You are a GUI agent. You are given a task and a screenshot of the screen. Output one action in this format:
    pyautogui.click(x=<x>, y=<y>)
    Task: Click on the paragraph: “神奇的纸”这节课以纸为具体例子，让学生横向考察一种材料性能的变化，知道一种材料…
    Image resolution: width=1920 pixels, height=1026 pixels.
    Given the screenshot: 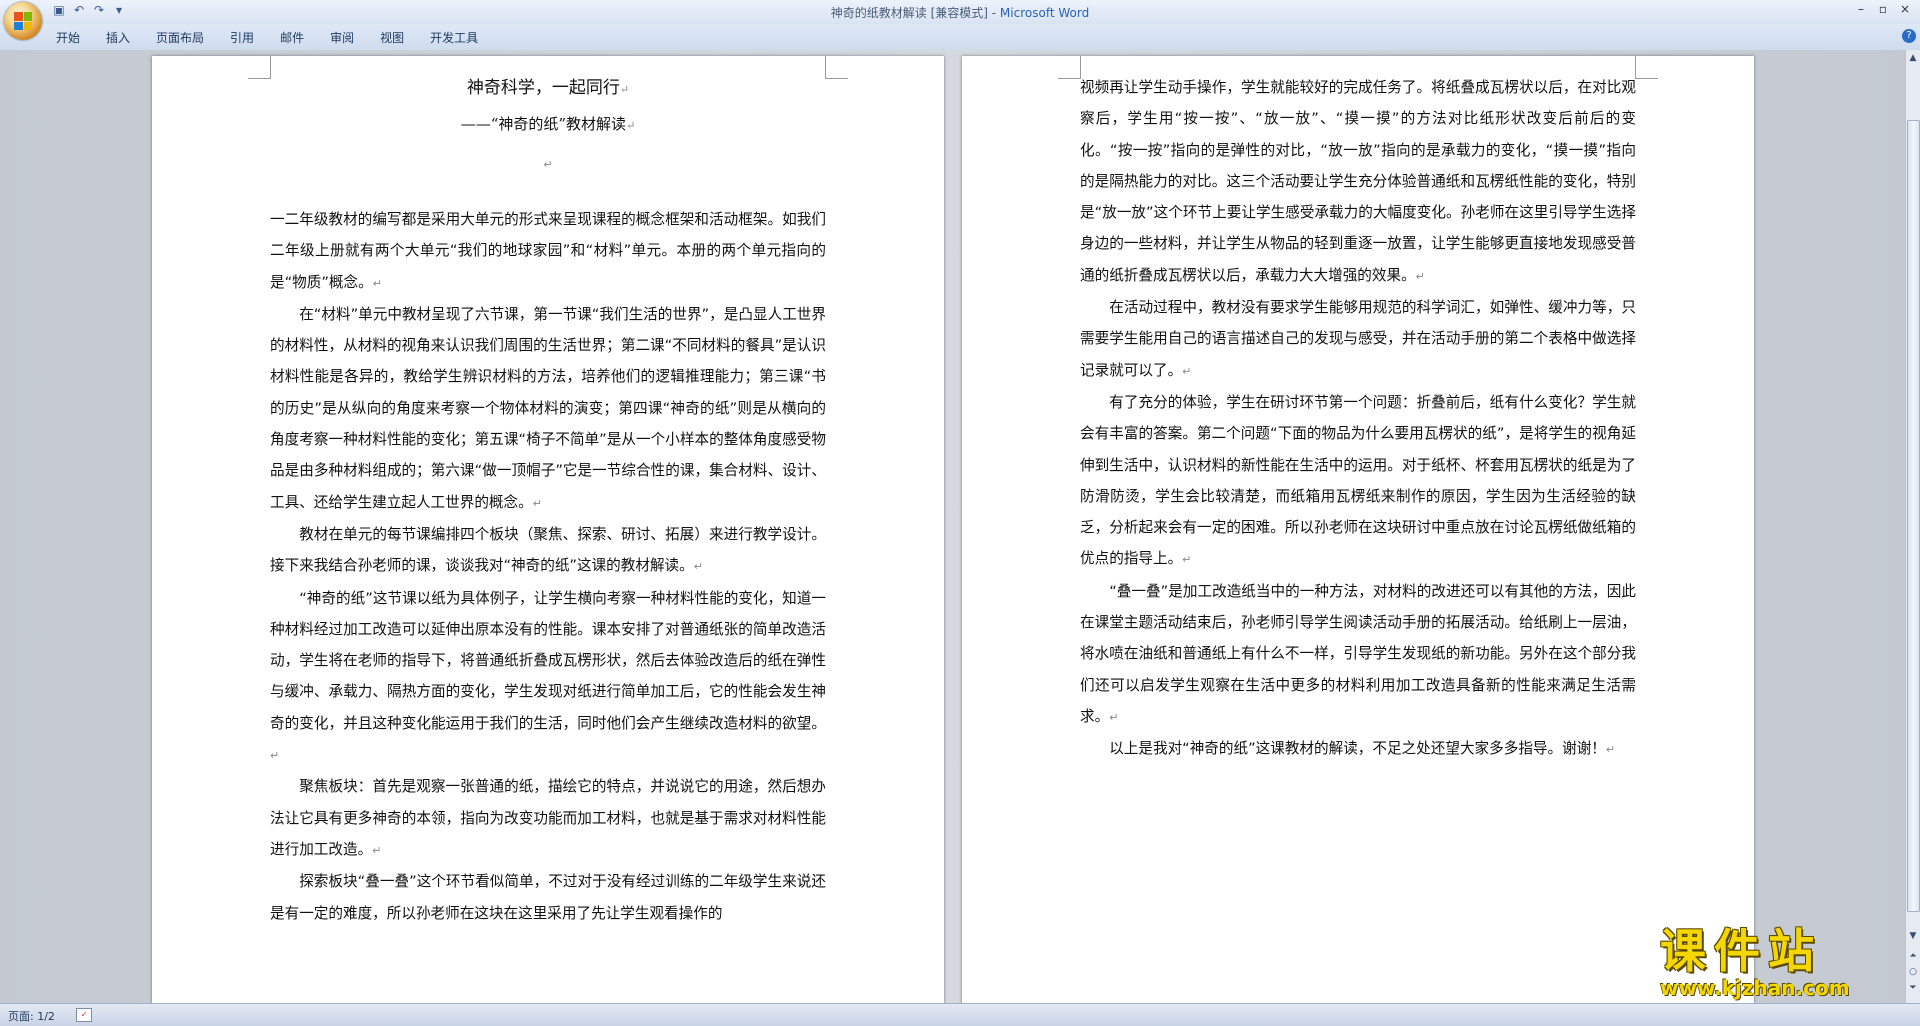 What is the action you would take?
    pyautogui.click(x=548, y=676)
    